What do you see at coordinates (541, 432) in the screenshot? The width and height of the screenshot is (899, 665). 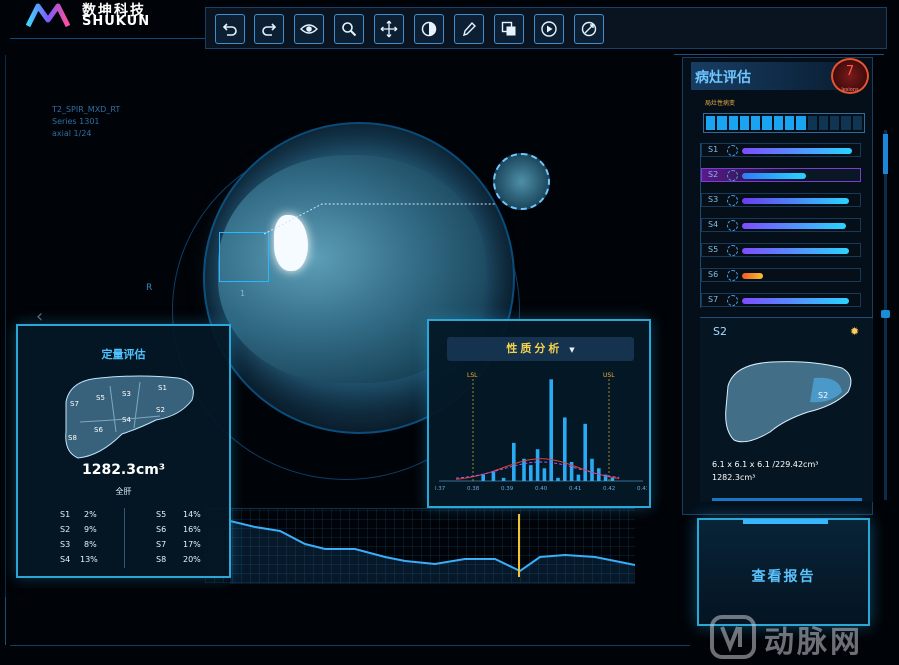 I see `histogram-chart: LSL USL 0.37 0.38 0.39 0.40 0.41 0.42 0.43` at bounding box center [541, 432].